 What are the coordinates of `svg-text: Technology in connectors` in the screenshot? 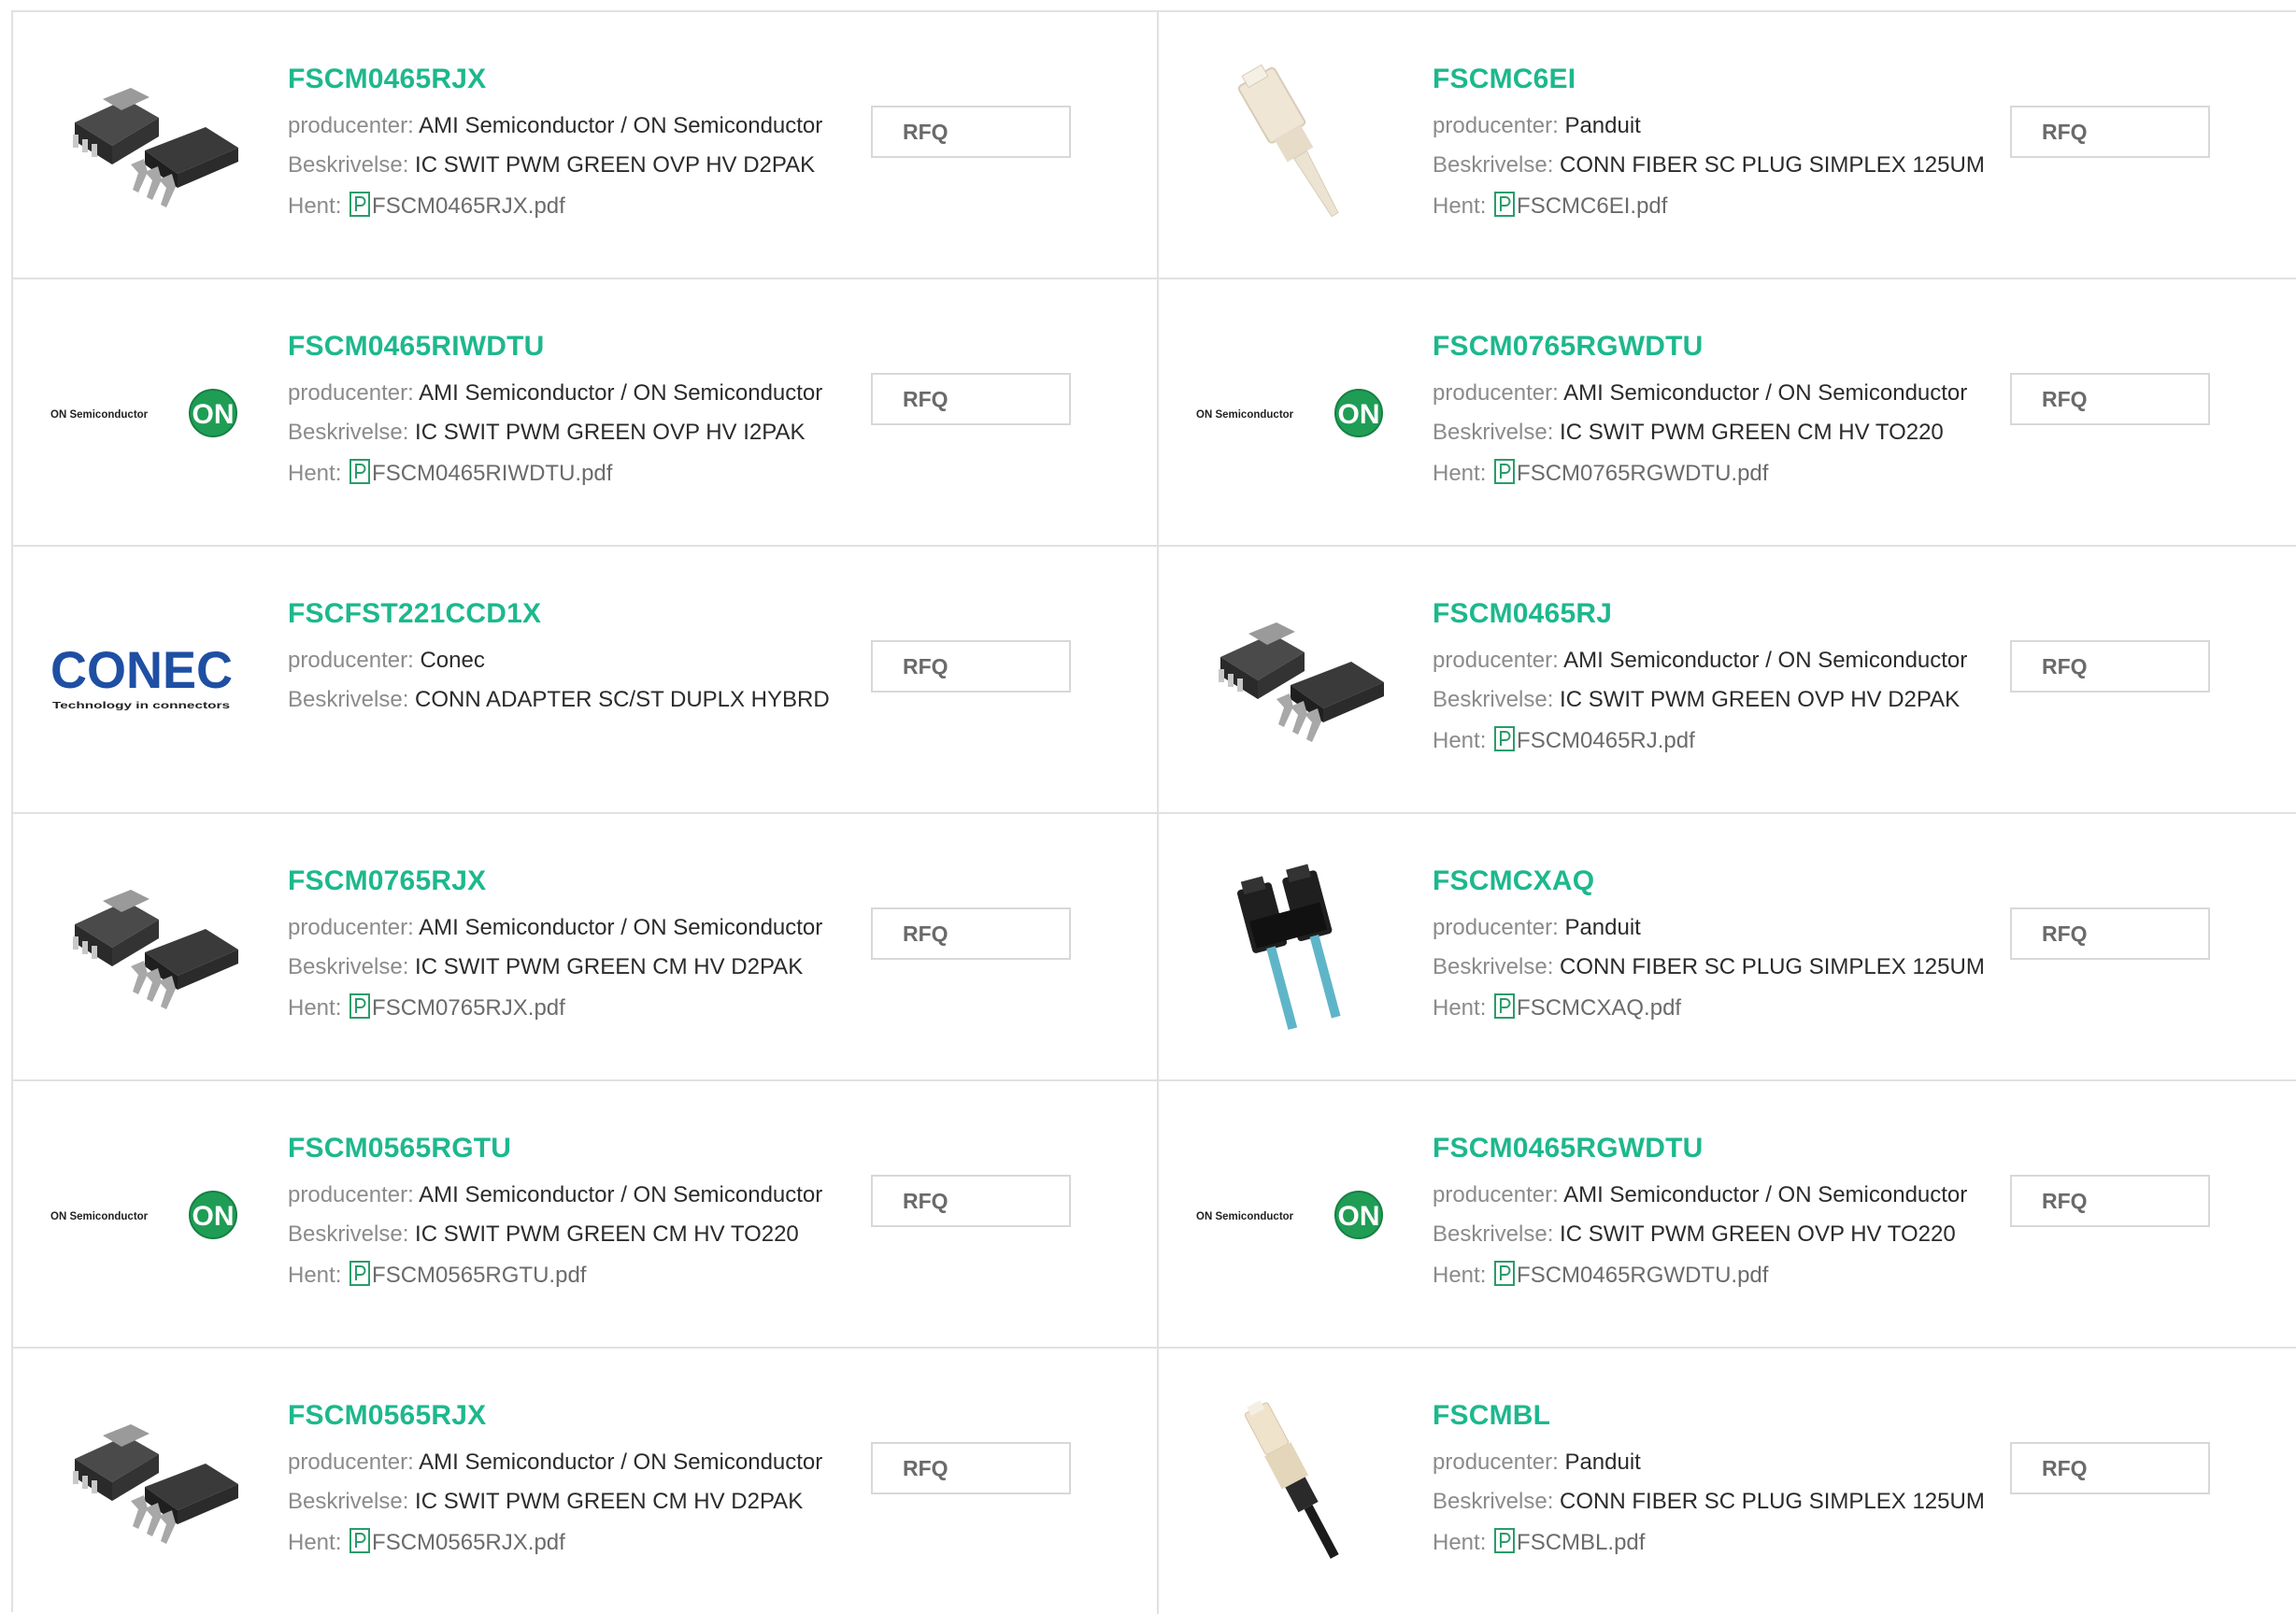 It's located at (141, 706).